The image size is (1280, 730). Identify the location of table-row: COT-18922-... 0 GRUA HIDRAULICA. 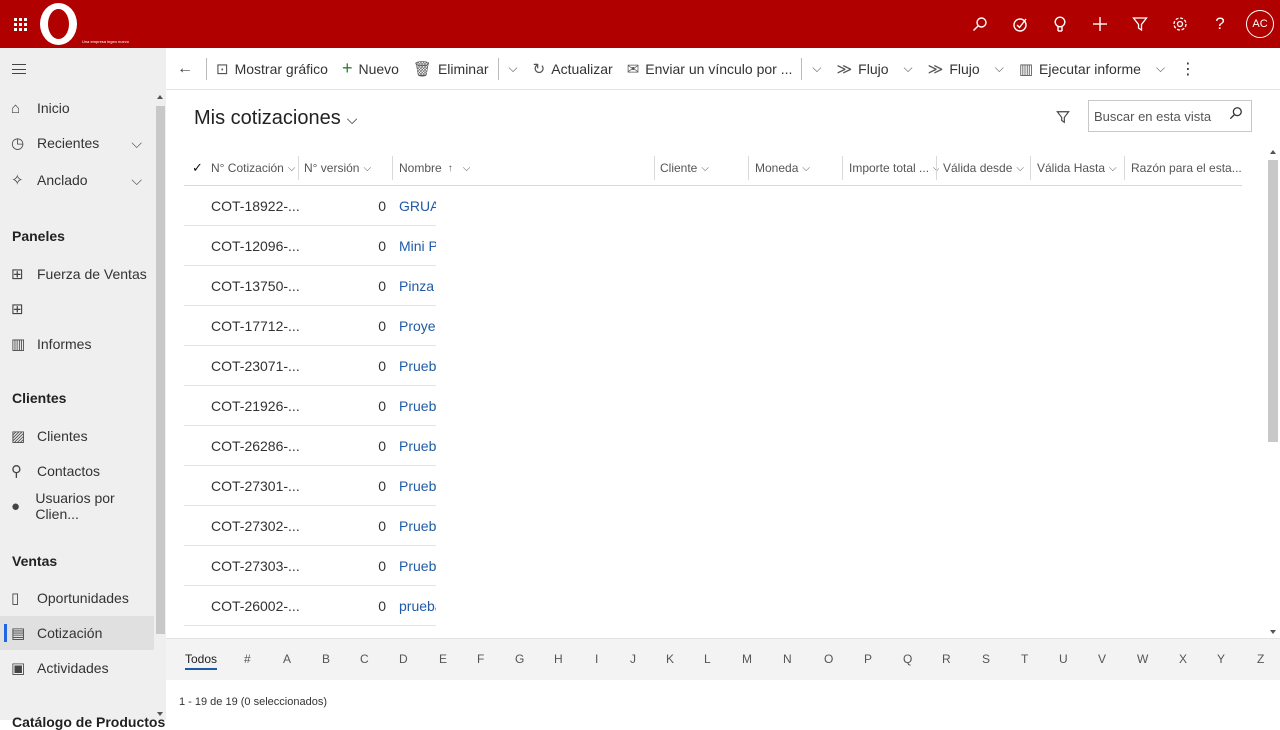
(713, 206).